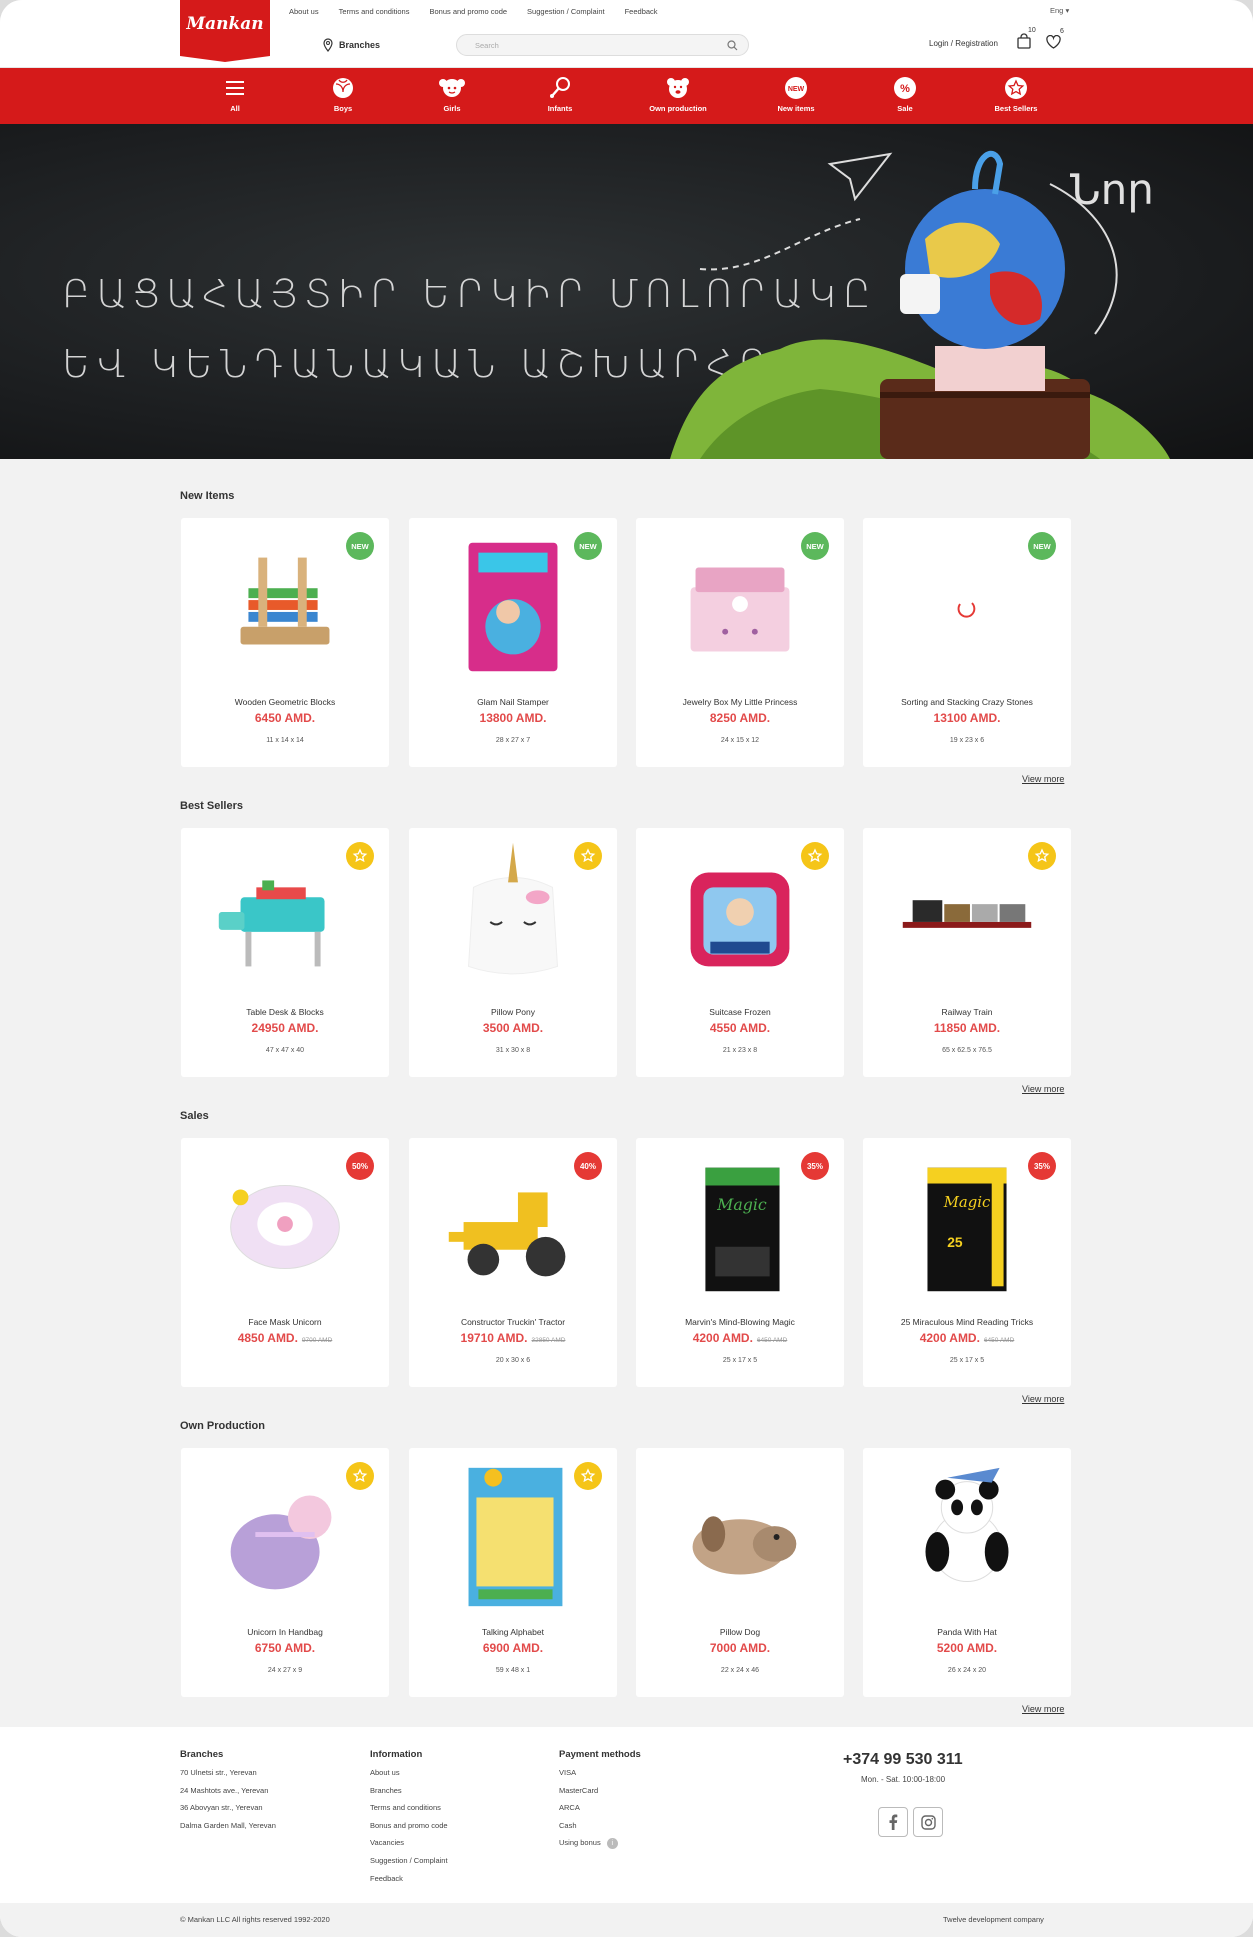 Image resolution: width=1253 pixels, height=1937 pixels. I want to click on top-link-bonus: Bonus and promo code, so click(468, 11).